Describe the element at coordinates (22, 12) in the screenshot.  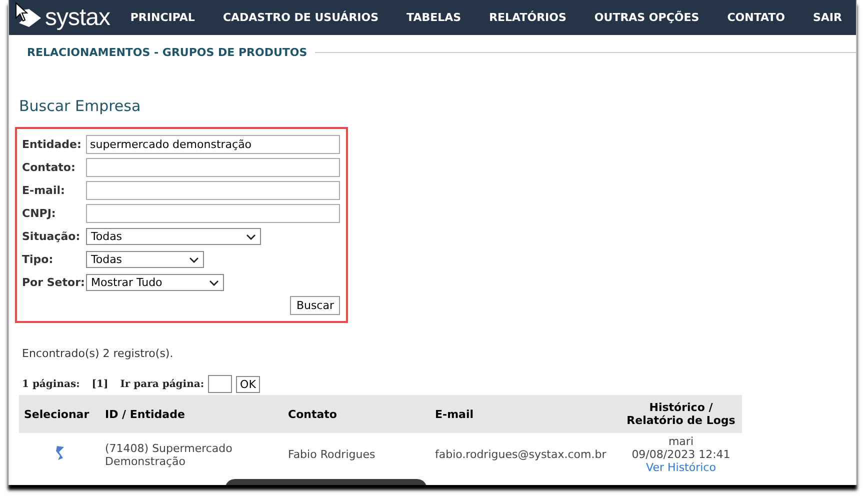
I see `cursor-icon` at that location.